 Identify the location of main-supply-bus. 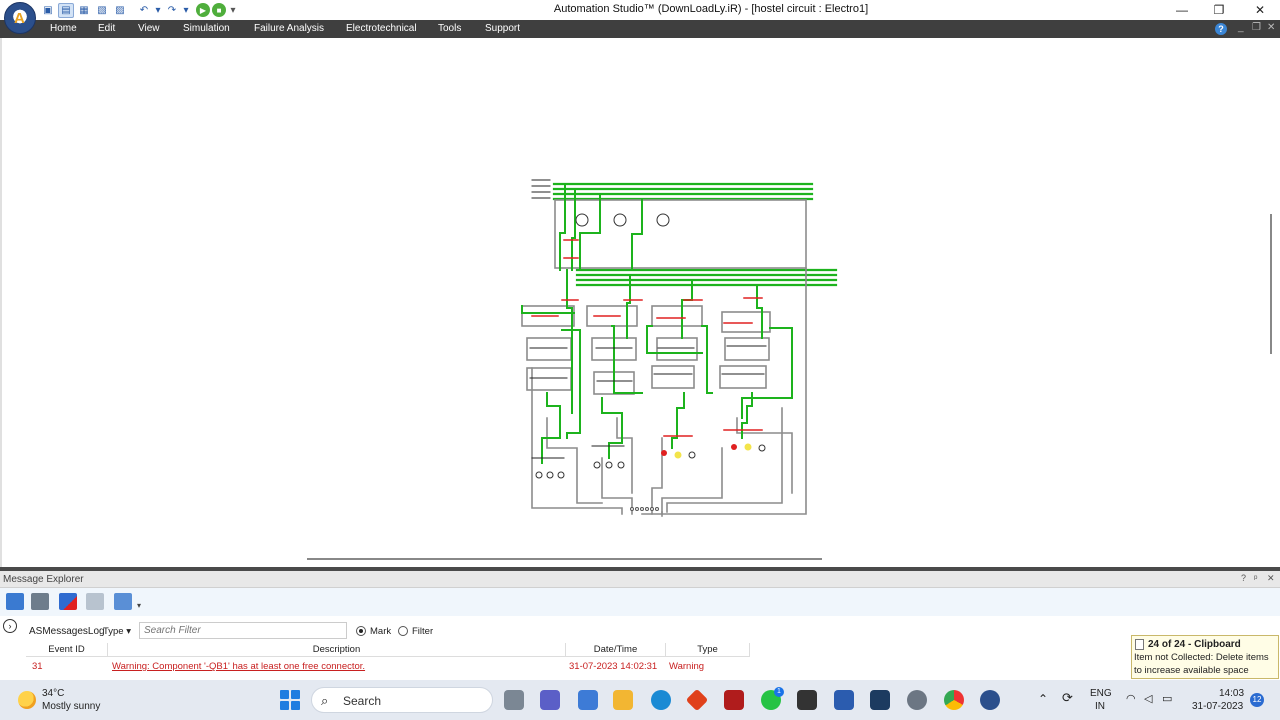
(695, 234).